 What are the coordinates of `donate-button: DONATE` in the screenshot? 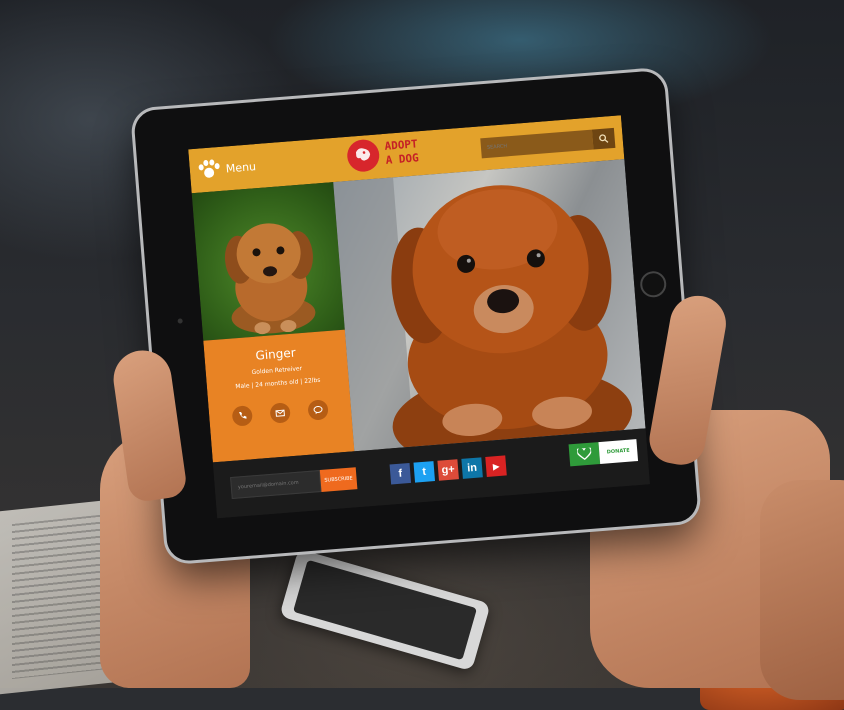 It's located at (603, 453).